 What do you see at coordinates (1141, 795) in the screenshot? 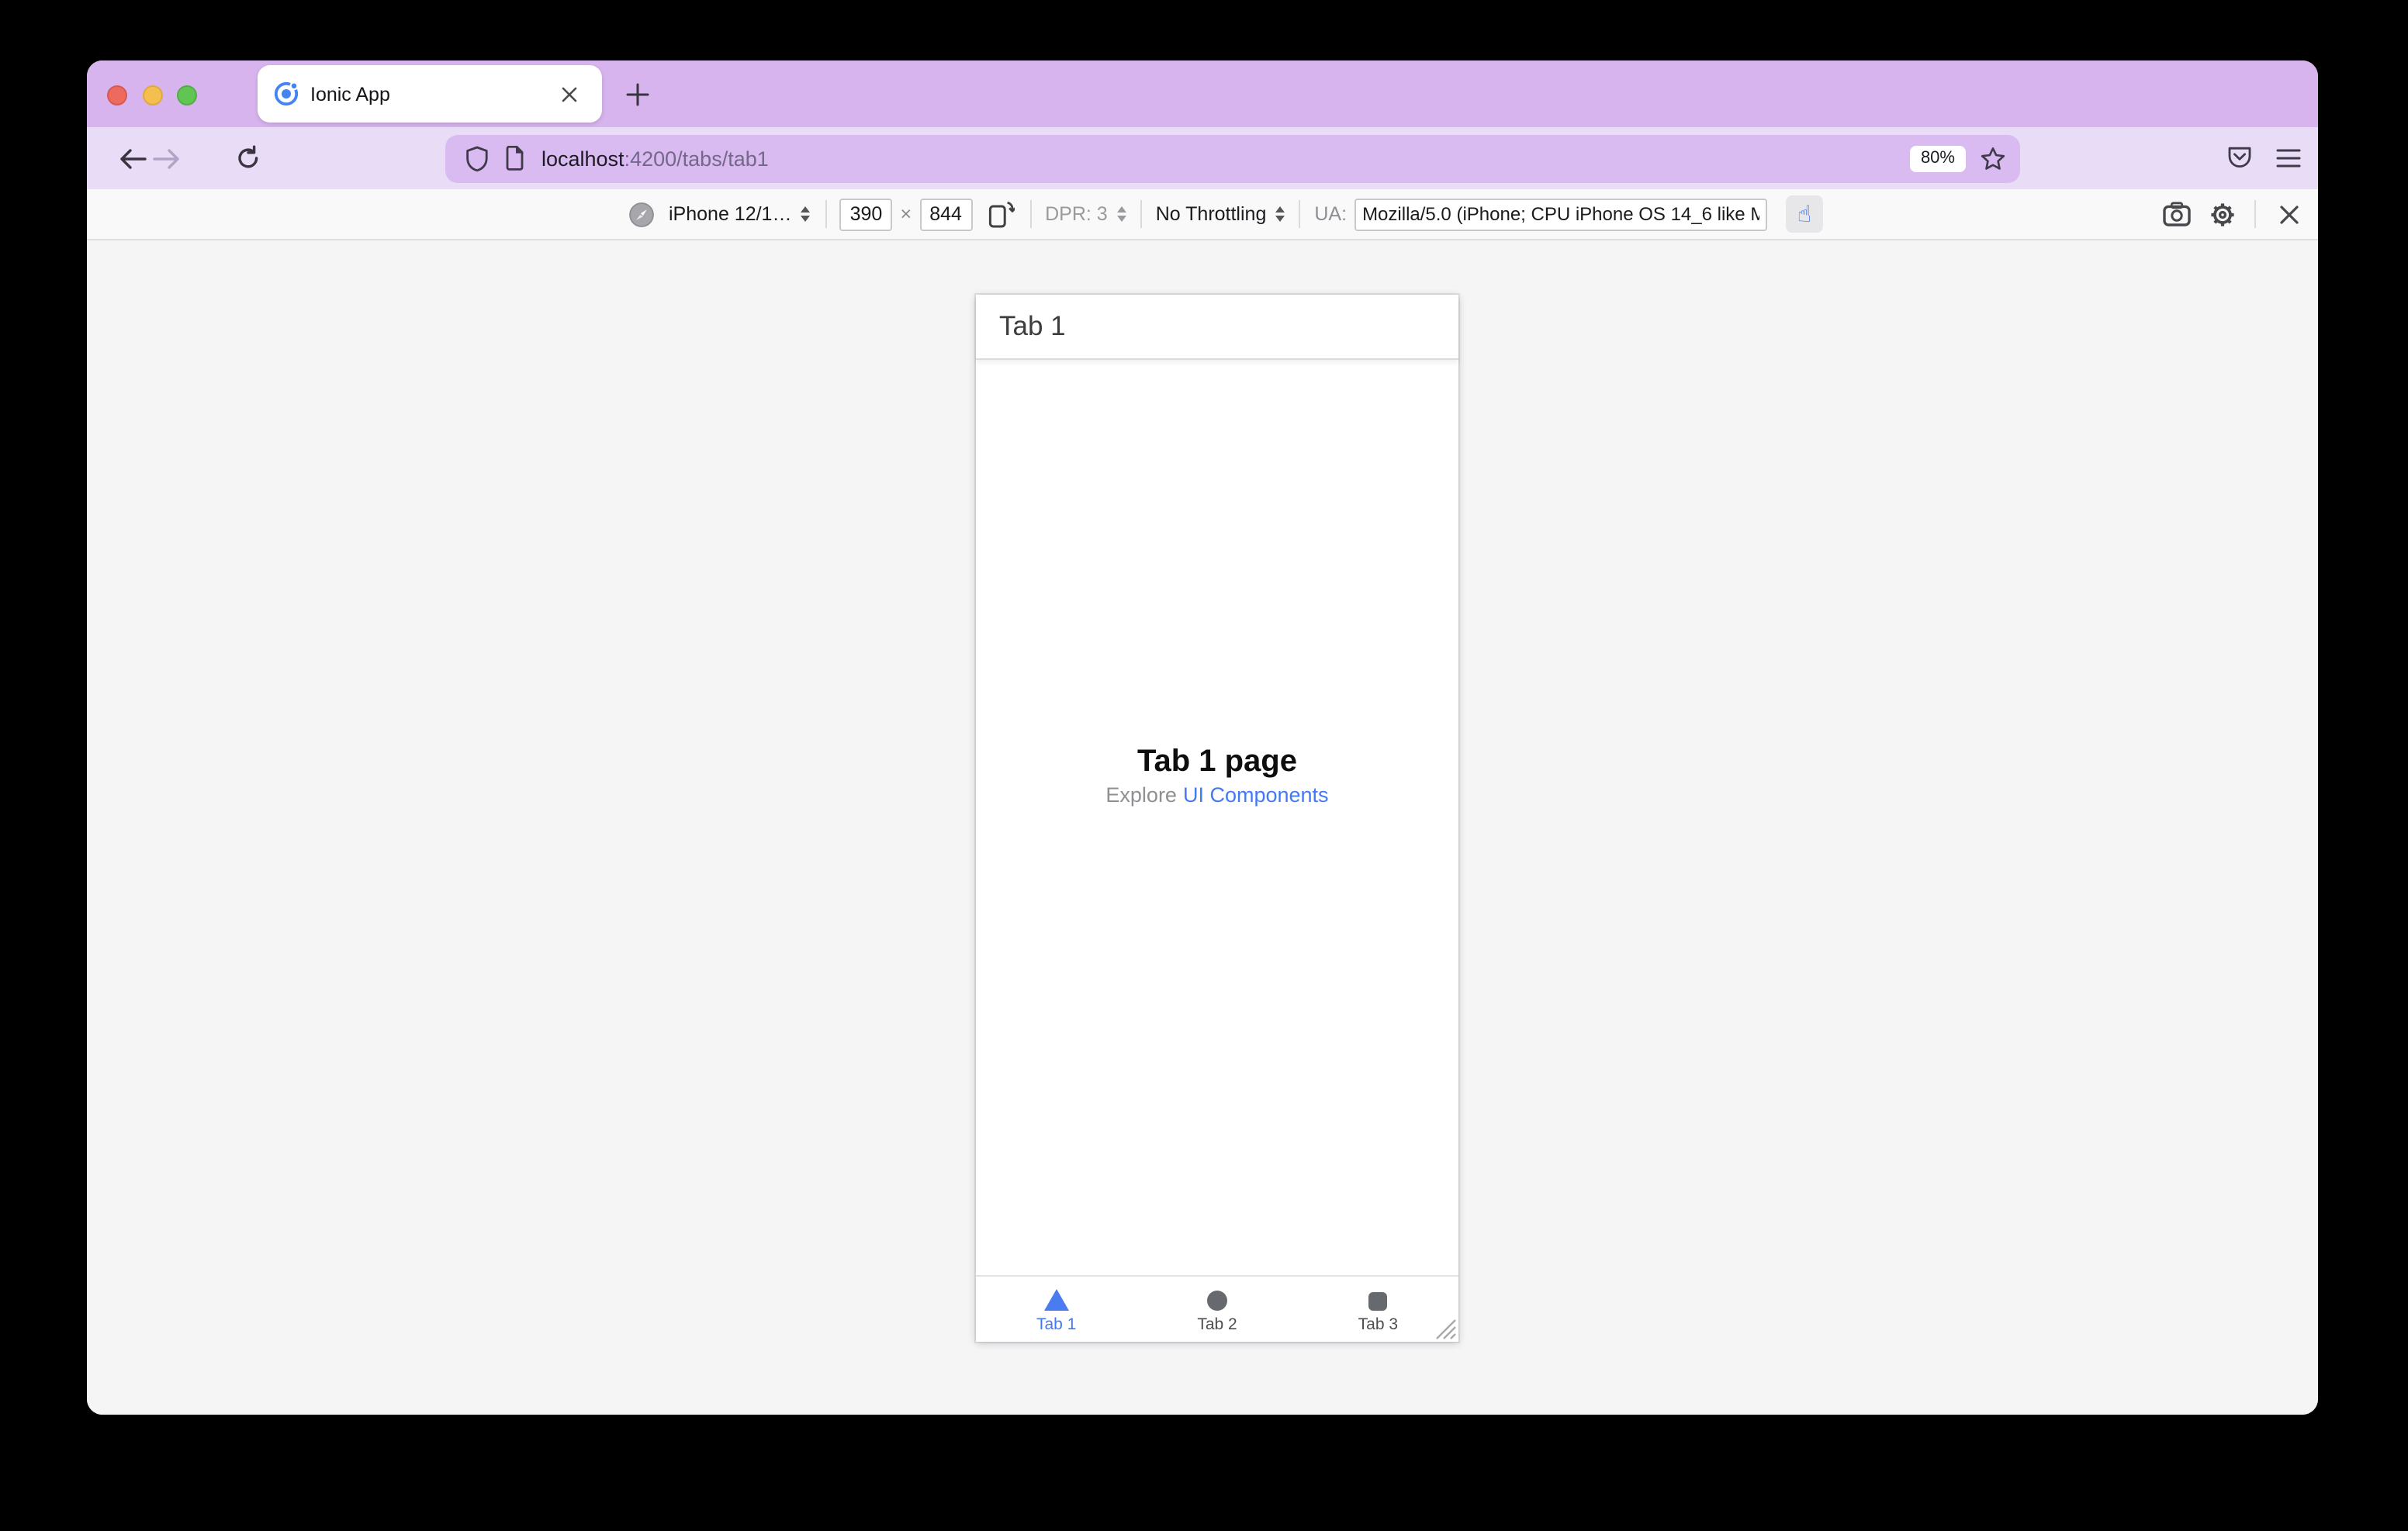
I see `explore-text: Explore` at bounding box center [1141, 795].